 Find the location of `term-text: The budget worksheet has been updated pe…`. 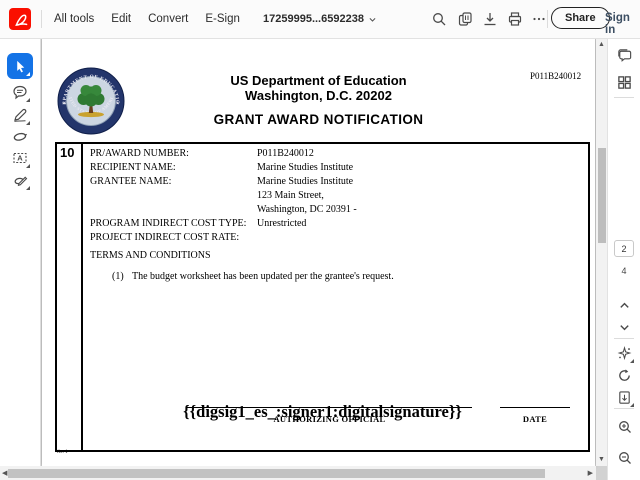

term-text: The budget worksheet has been updated pe… is located at coordinates (263, 276).